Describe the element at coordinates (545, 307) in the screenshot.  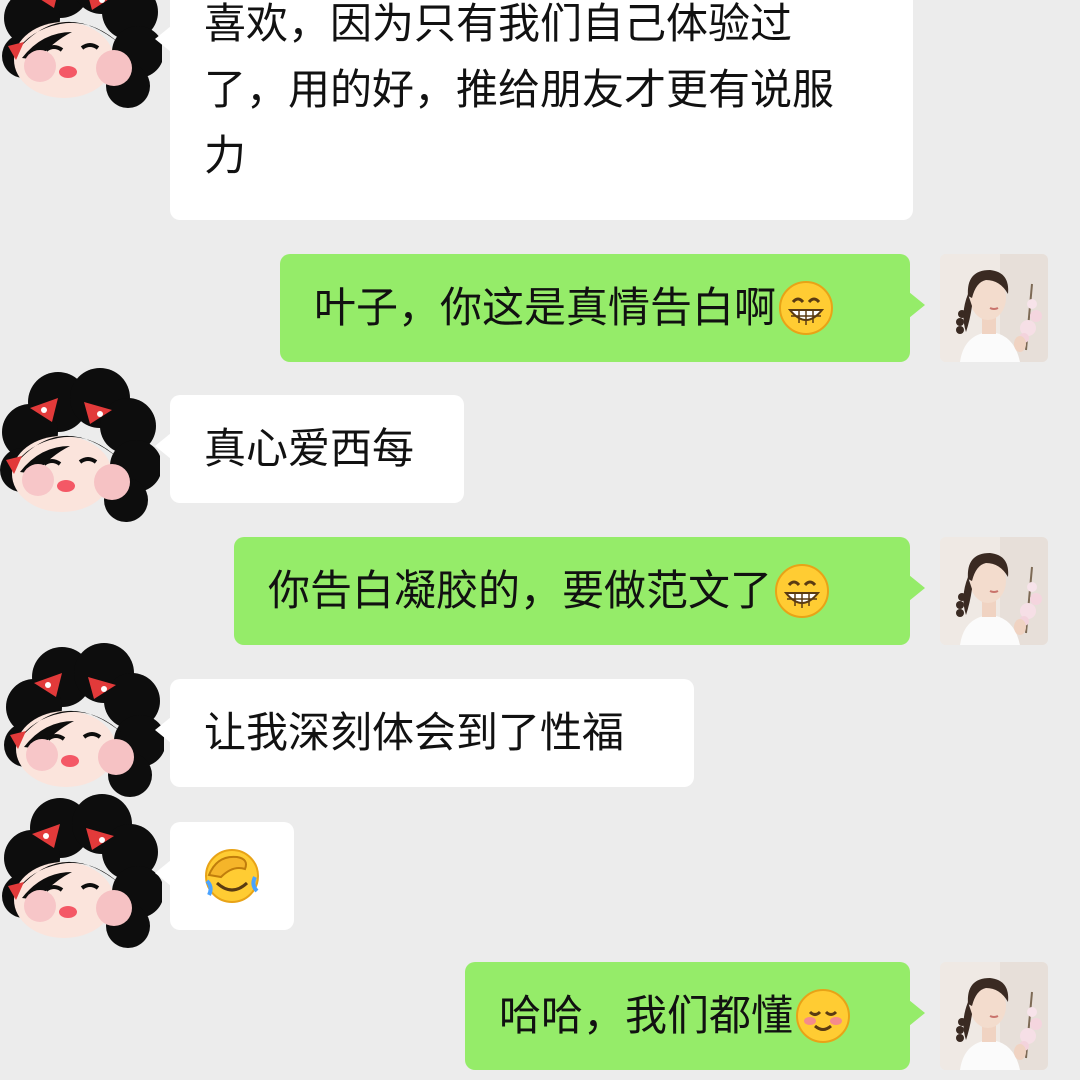
I see `message-text: 叶子，你这是真情告白啊` at that location.